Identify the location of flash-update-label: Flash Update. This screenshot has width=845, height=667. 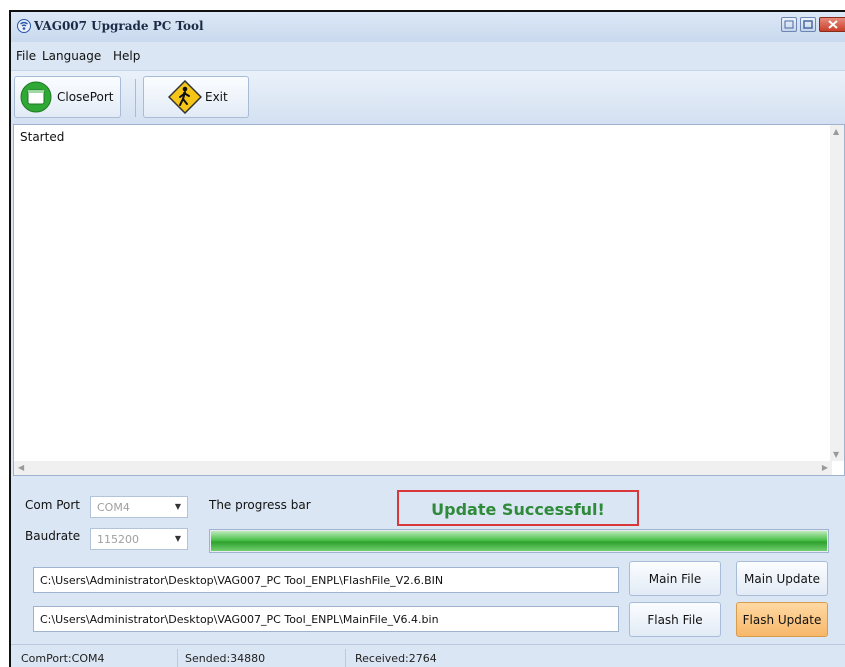
(782, 620).